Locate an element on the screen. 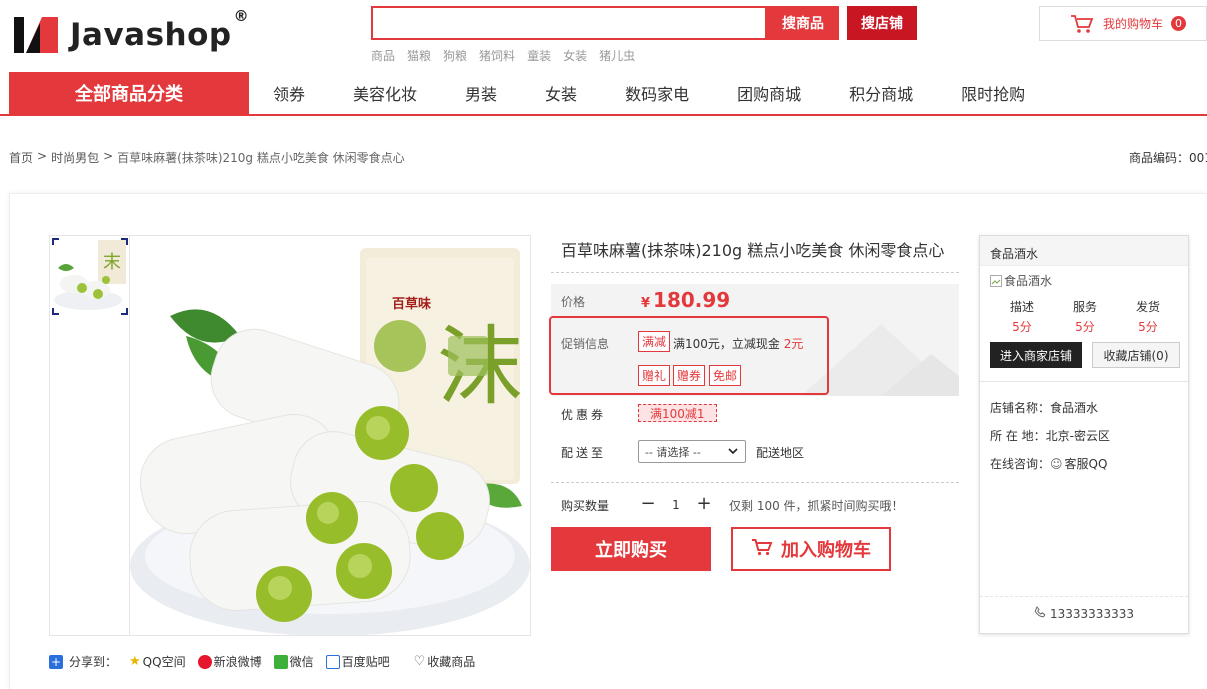 The width and height of the screenshot is (1207, 689). hot-word: 狗粮 is located at coordinates (455, 55).